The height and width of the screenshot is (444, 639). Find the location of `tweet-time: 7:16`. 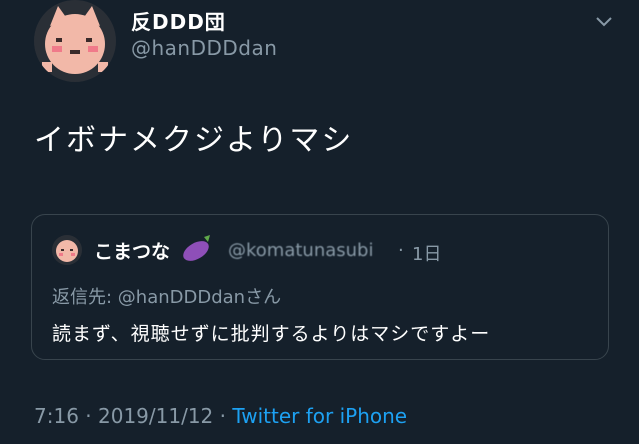

tweet-time: 7:16 is located at coordinates (56, 416).